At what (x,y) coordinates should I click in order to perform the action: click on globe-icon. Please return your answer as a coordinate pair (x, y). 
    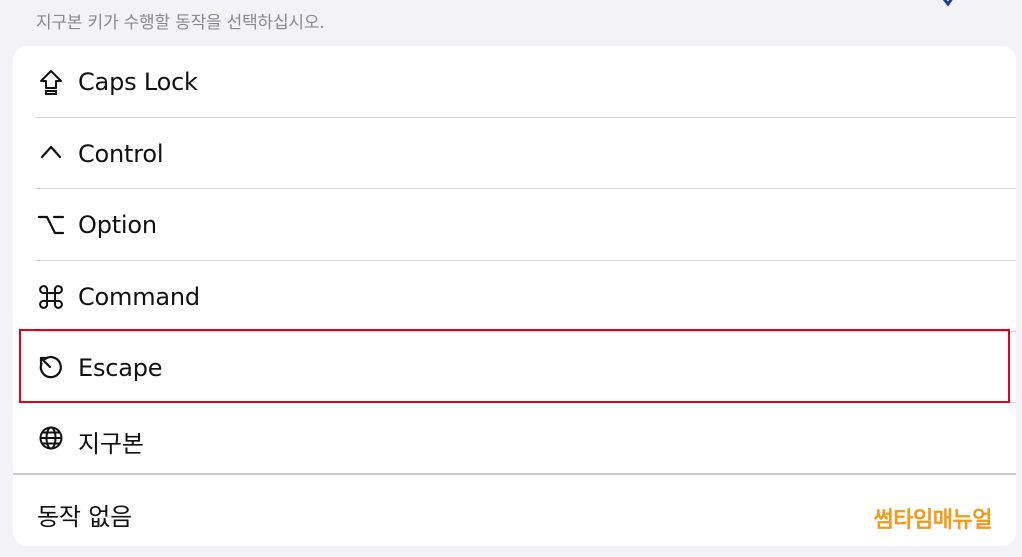
    Looking at the image, I should click on (51, 438).